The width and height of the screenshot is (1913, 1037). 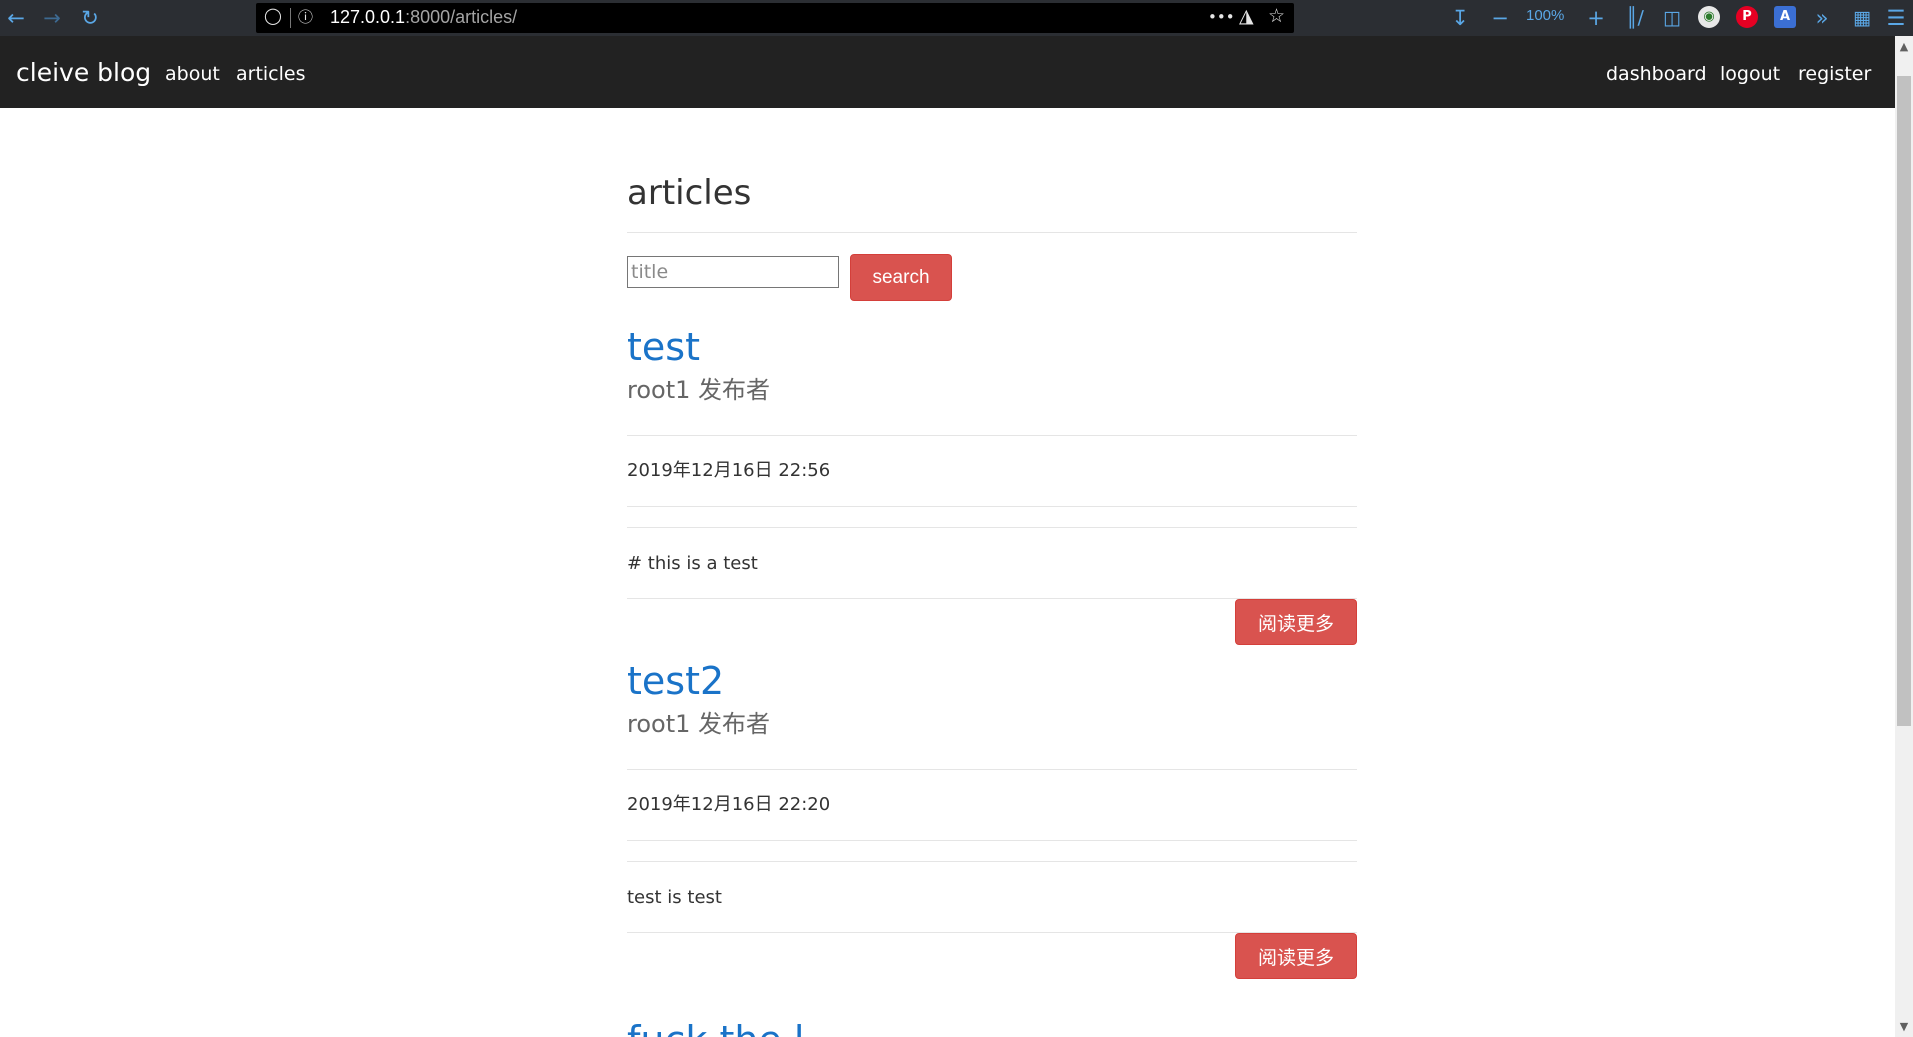 I want to click on url-text: 127.0.0.1:8000/articles/, so click(x=423, y=17).